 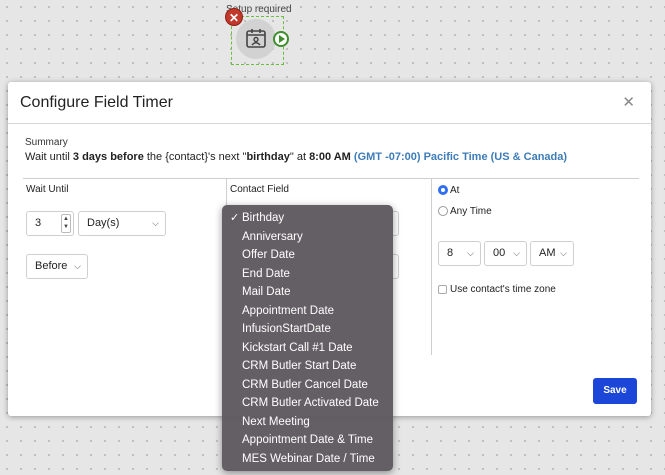 What do you see at coordinates (38, 223) in the screenshot?
I see `wait-amount-value: 3` at bounding box center [38, 223].